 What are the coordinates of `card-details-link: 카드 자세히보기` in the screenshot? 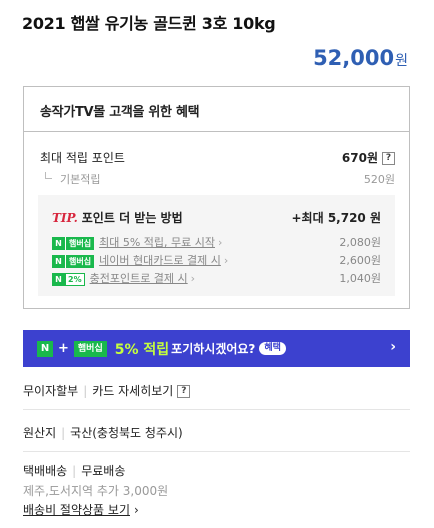 It's located at (132, 391).